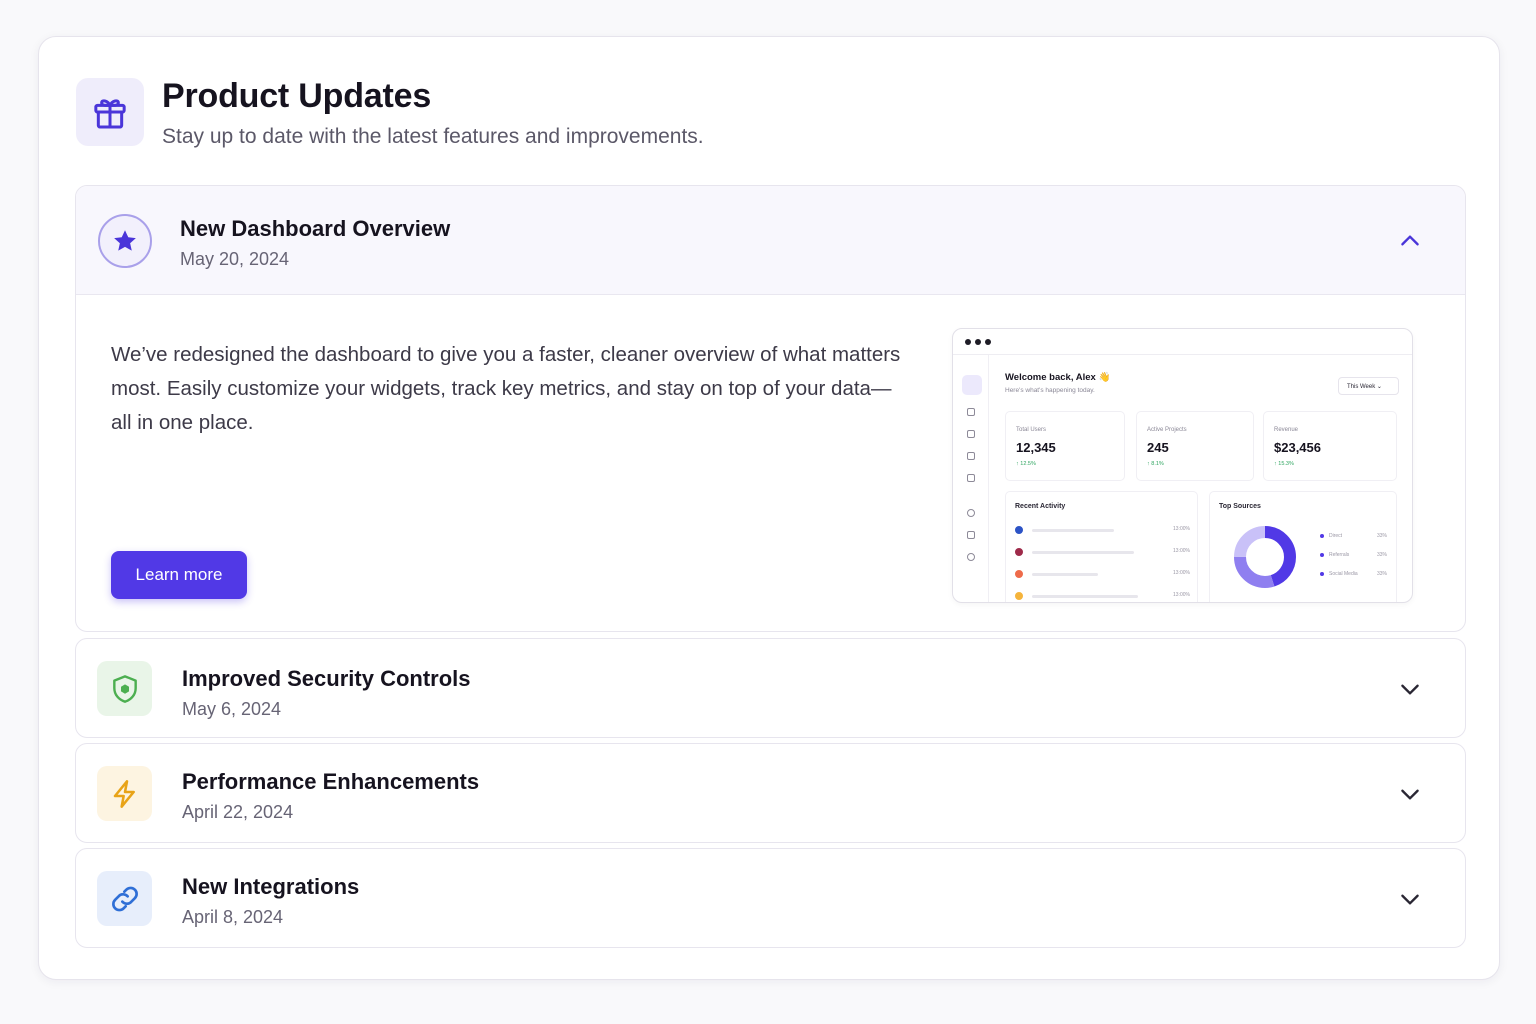 The width and height of the screenshot is (1536, 1024). I want to click on update-date: May 6, 2024, so click(232, 709).